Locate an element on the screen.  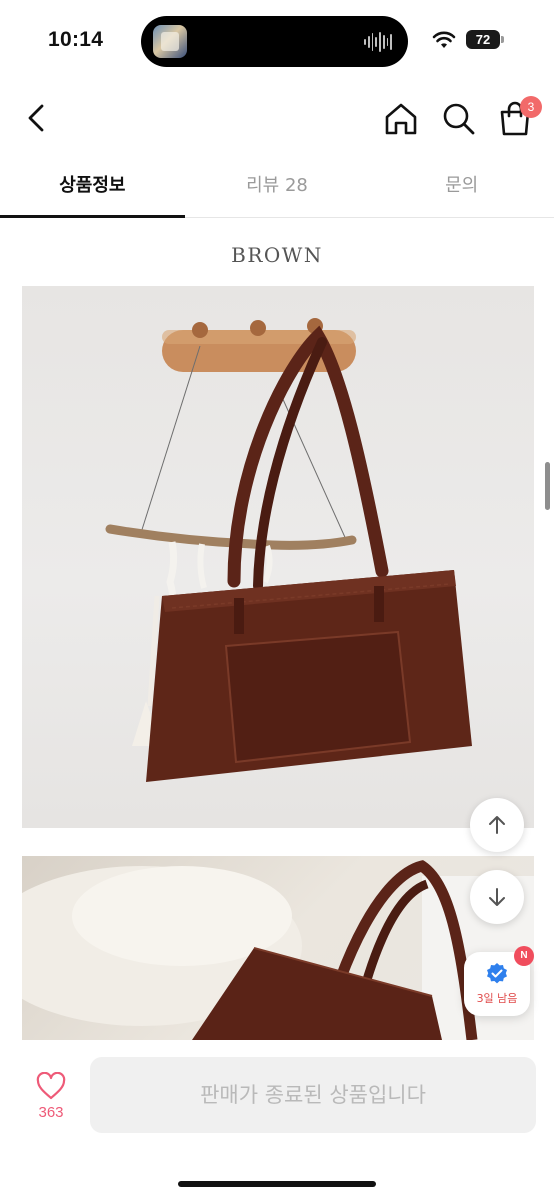
product-tabs: 상품정보 리뷰 28 문의 is located at coordinates (277, 189).